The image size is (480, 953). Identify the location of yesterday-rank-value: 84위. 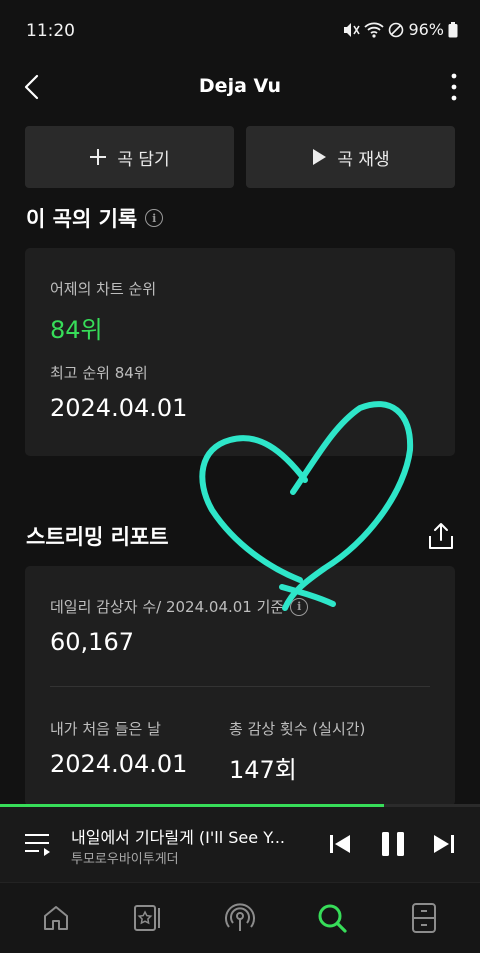
(76, 330).